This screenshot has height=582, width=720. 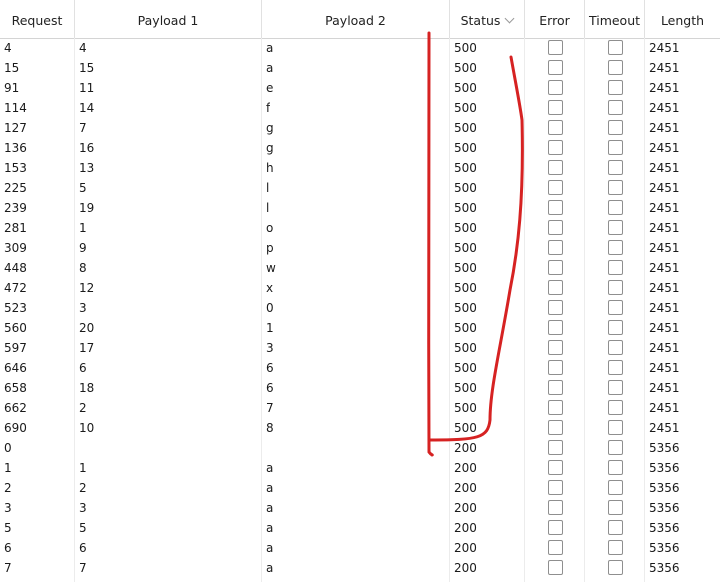 What do you see at coordinates (360, 328) in the screenshot?
I see `table-row: 560 20 1 500 2451` at bounding box center [360, 328].